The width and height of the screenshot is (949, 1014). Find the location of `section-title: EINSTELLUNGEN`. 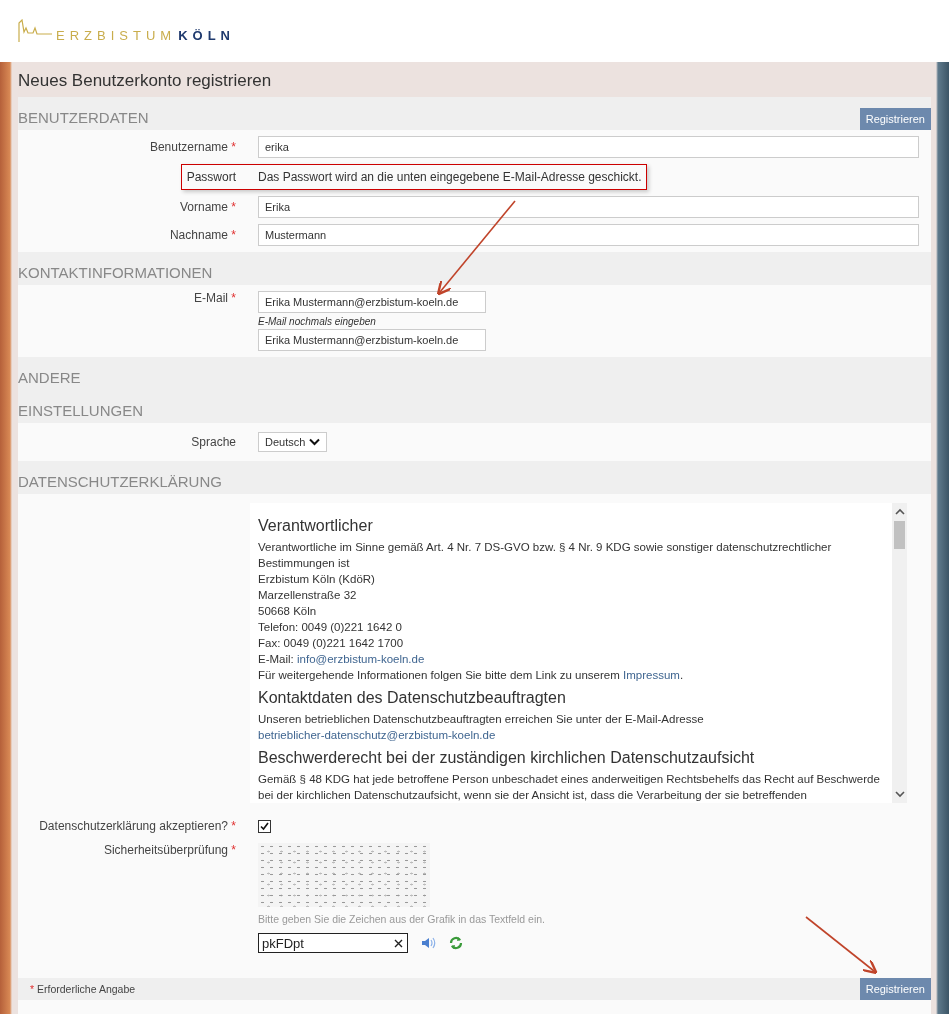

section-title: EINSTELLUNGEN is located at coordinates (81, 411).